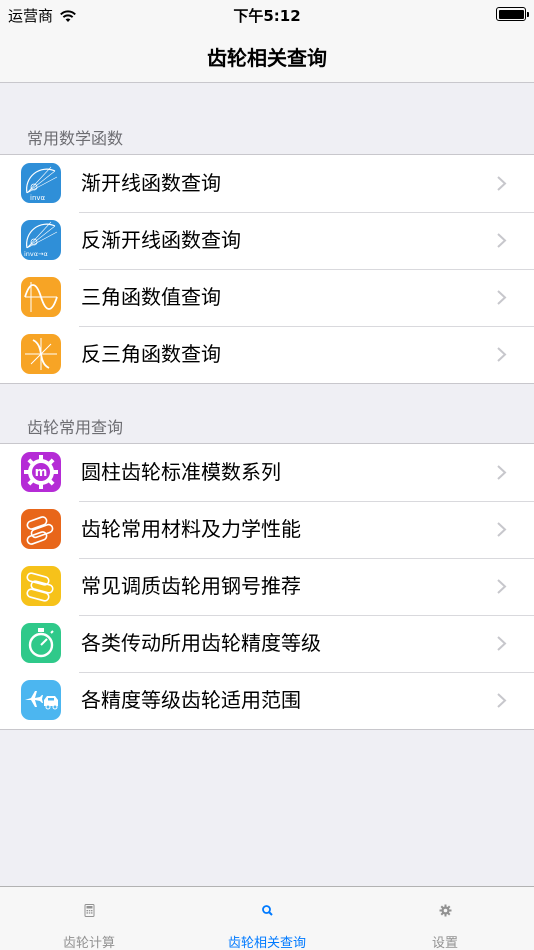 This screenshot has height=950, width=534. I want to click on status-time: 下午5:12, so click(267, 16).